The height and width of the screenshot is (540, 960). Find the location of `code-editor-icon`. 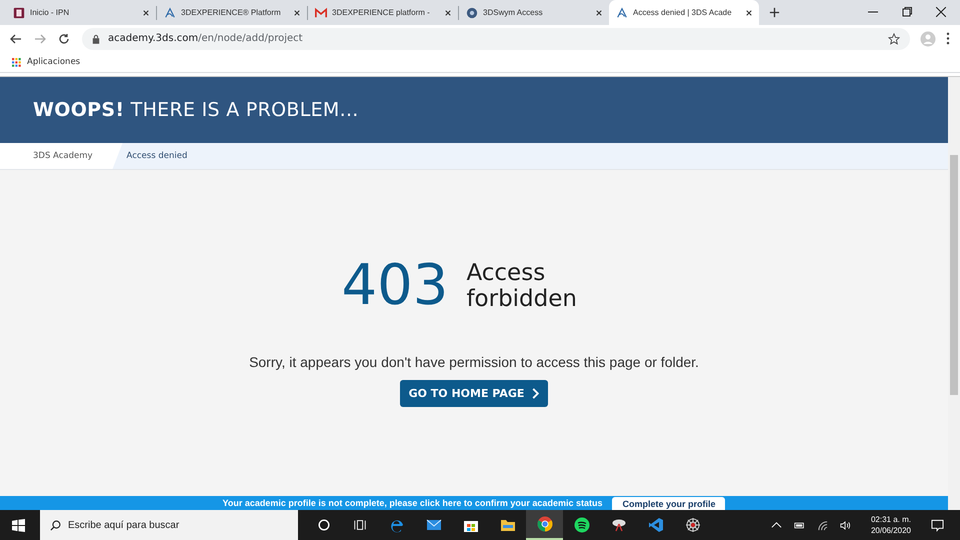

code-editor-icon is located at coordinates (656, 525).